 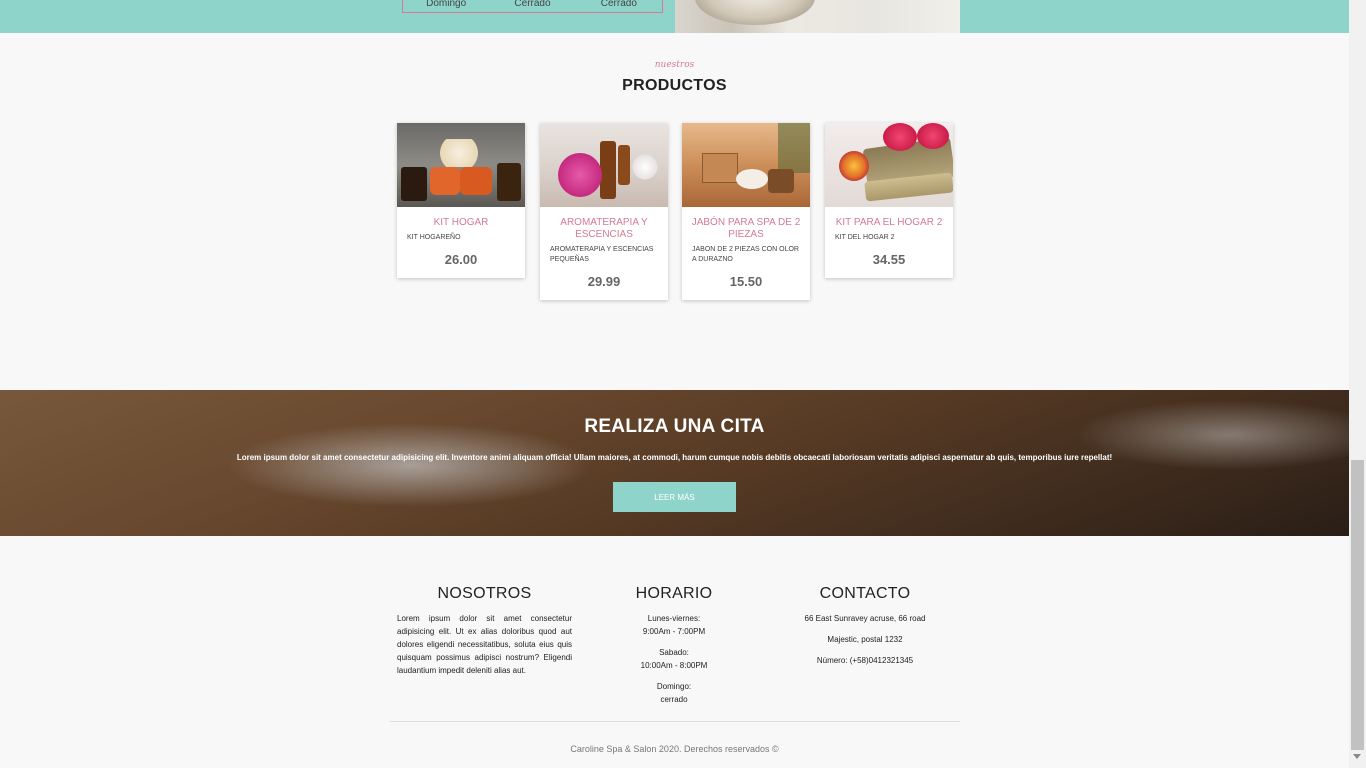 What do you see at coordinates (674, 85) in the screenshot?
I see `products-title: PRODUCTOS` at bounding box center [674, 85].